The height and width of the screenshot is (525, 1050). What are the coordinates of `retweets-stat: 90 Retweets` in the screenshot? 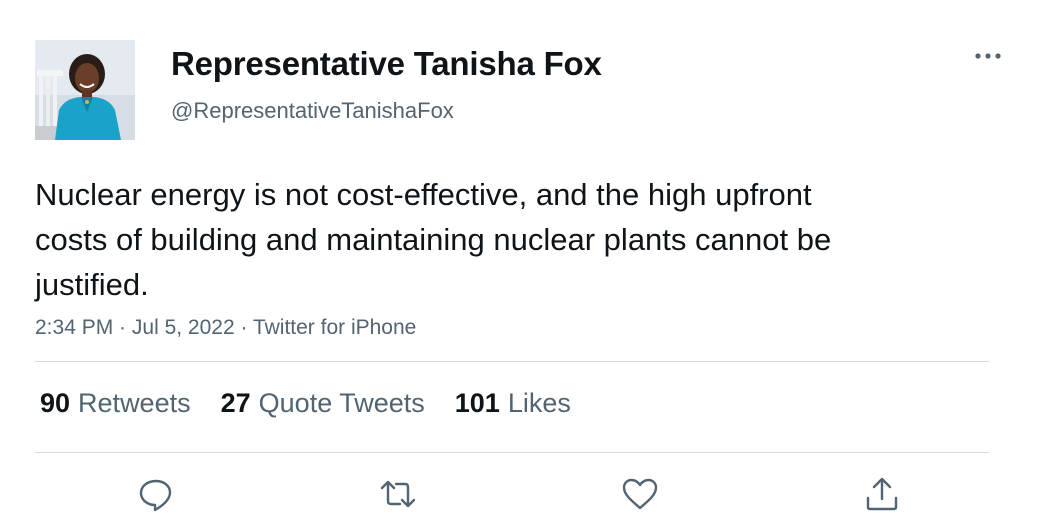 It's located at (115, 403).